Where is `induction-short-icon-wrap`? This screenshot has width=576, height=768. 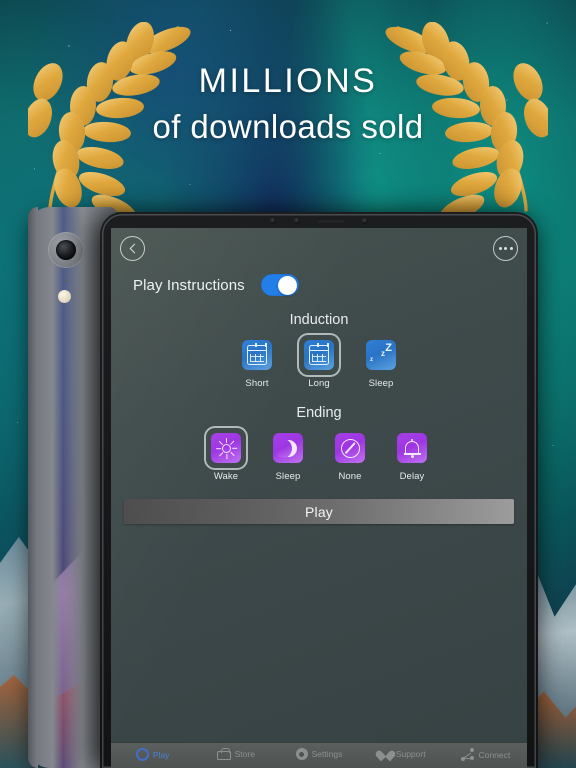 induction-short-icon-wrap is located at coordinates (257, 355).